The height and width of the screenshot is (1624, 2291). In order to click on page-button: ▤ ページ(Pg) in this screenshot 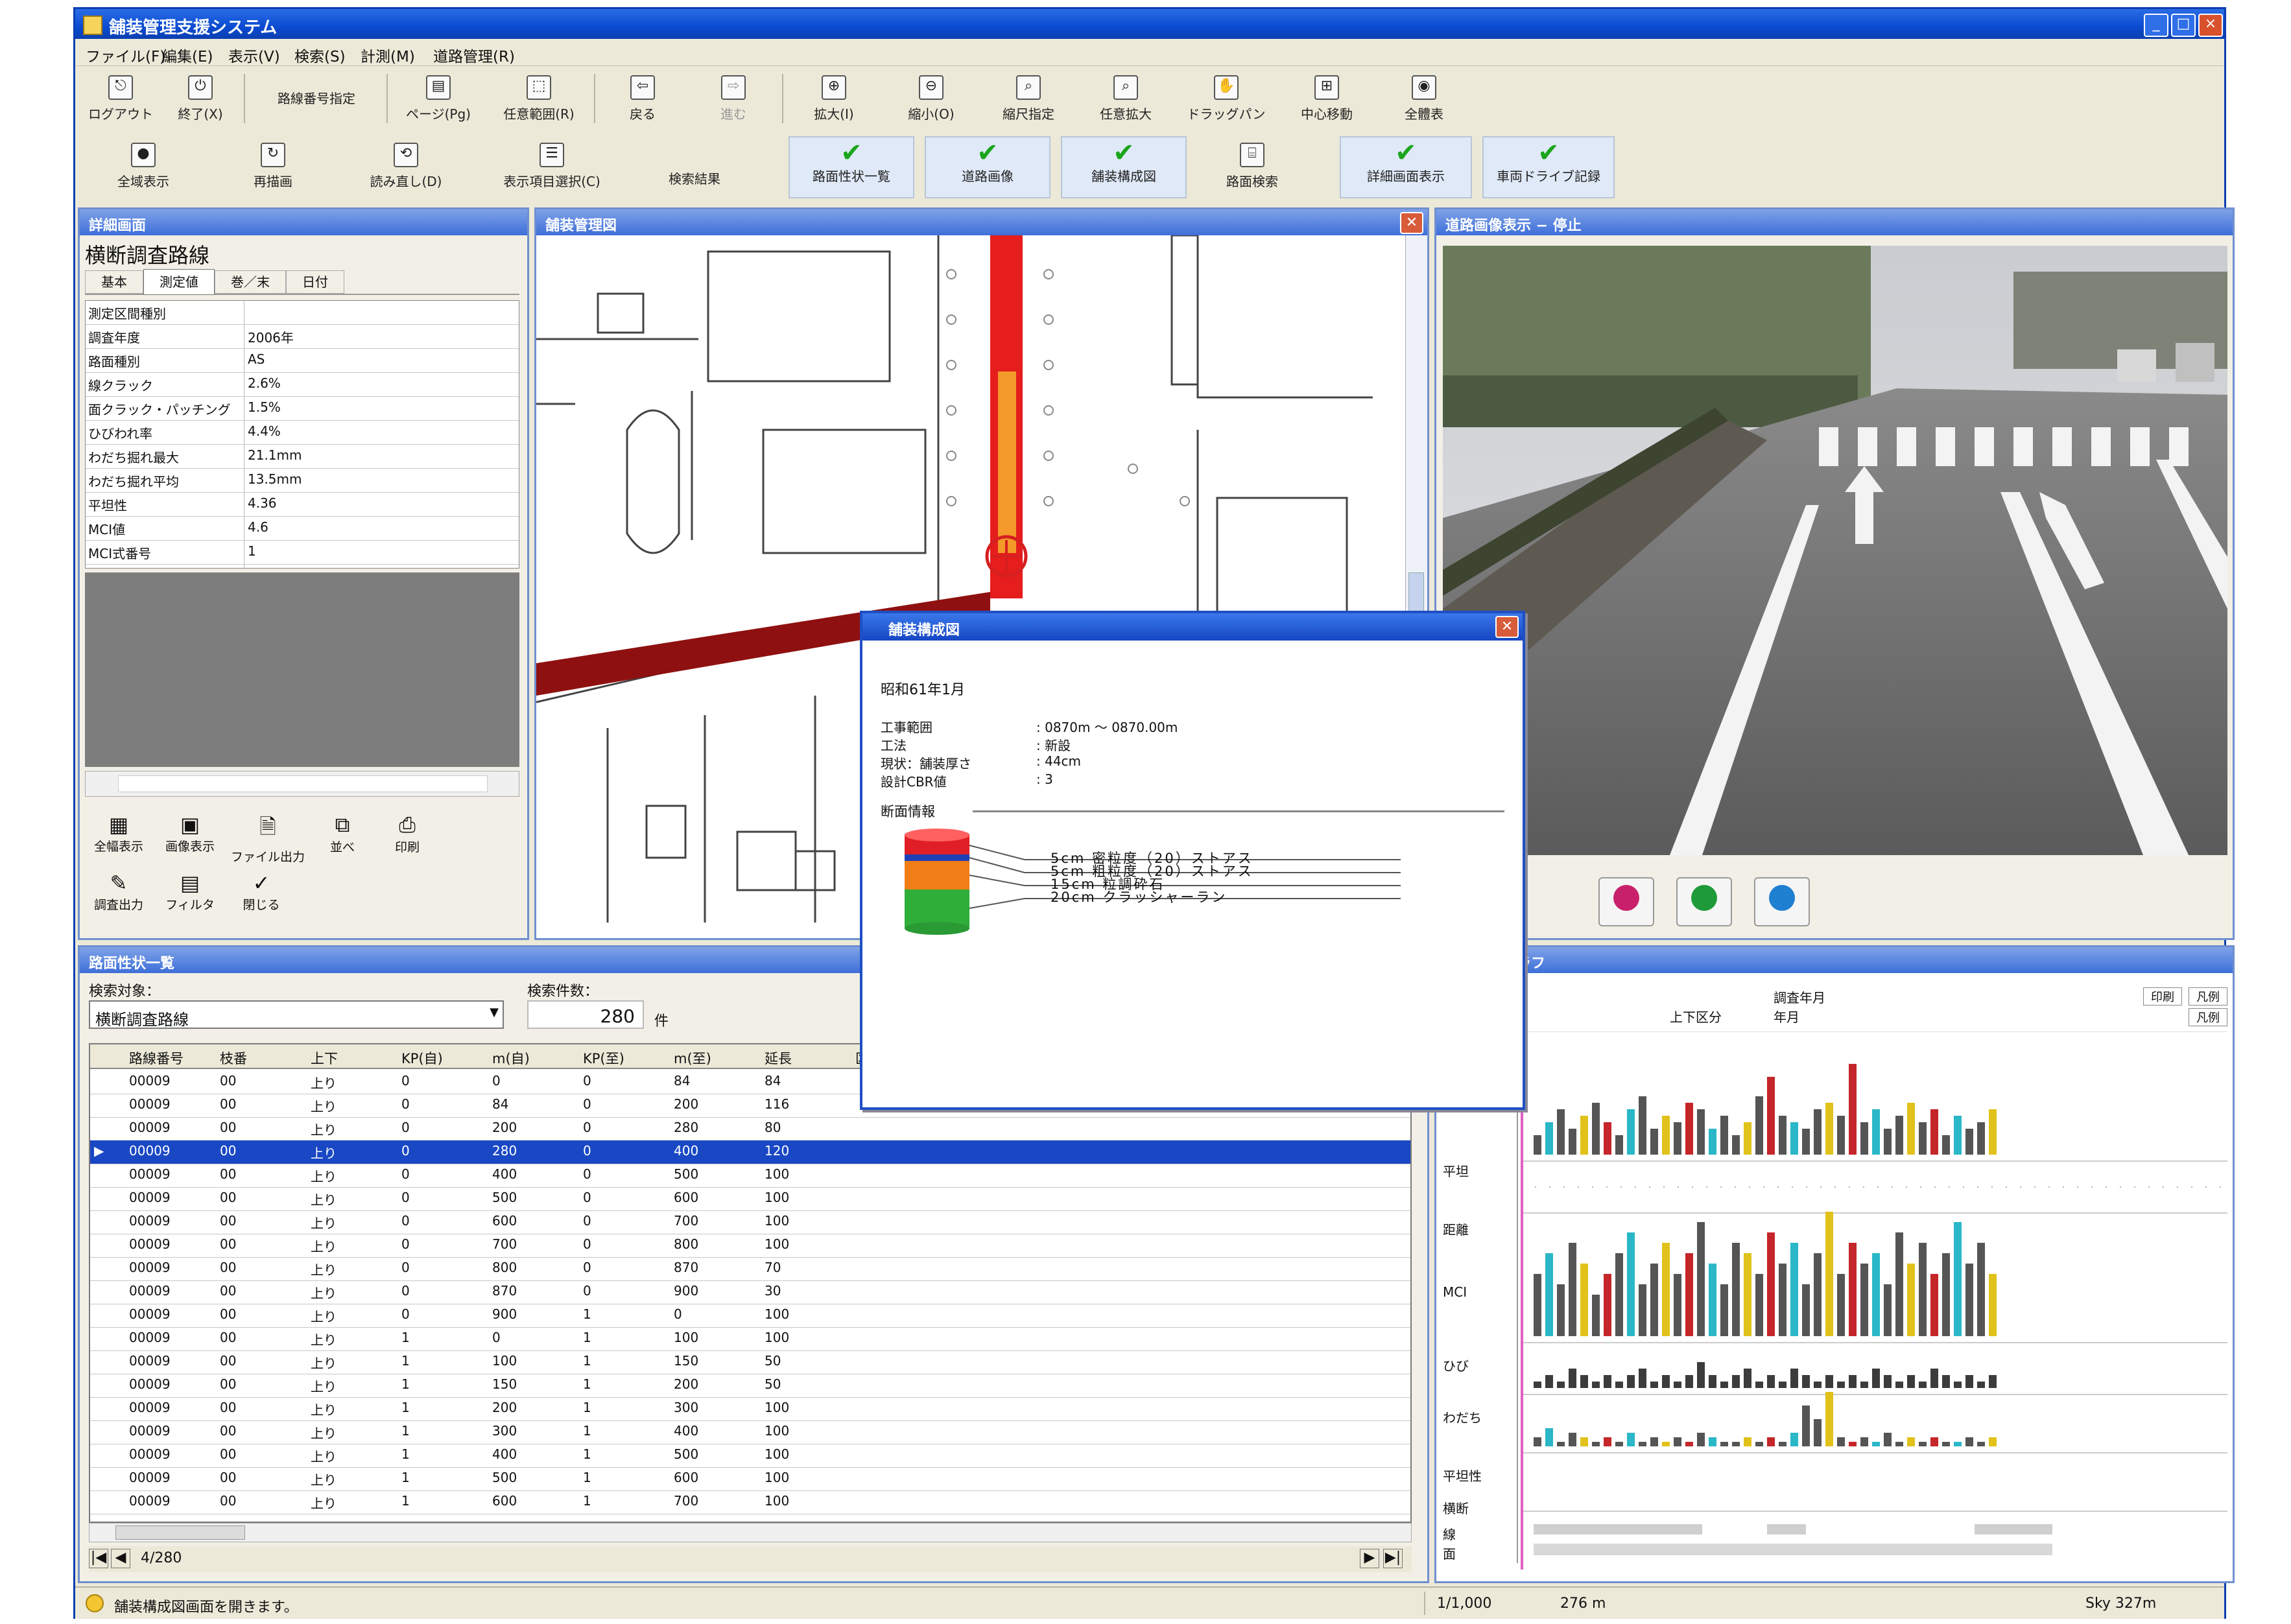, I will do `click(438, 99)`.